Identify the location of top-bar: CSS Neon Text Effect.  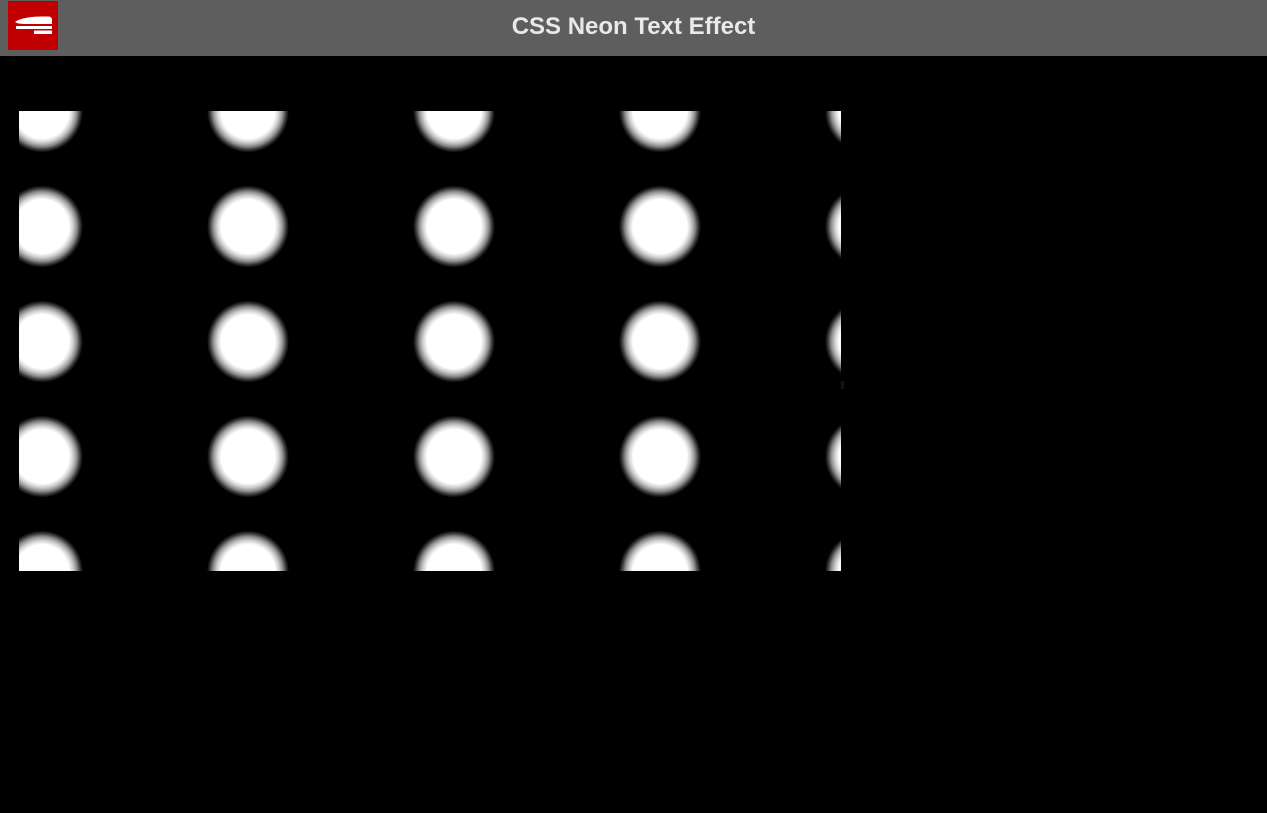
(633, 28).